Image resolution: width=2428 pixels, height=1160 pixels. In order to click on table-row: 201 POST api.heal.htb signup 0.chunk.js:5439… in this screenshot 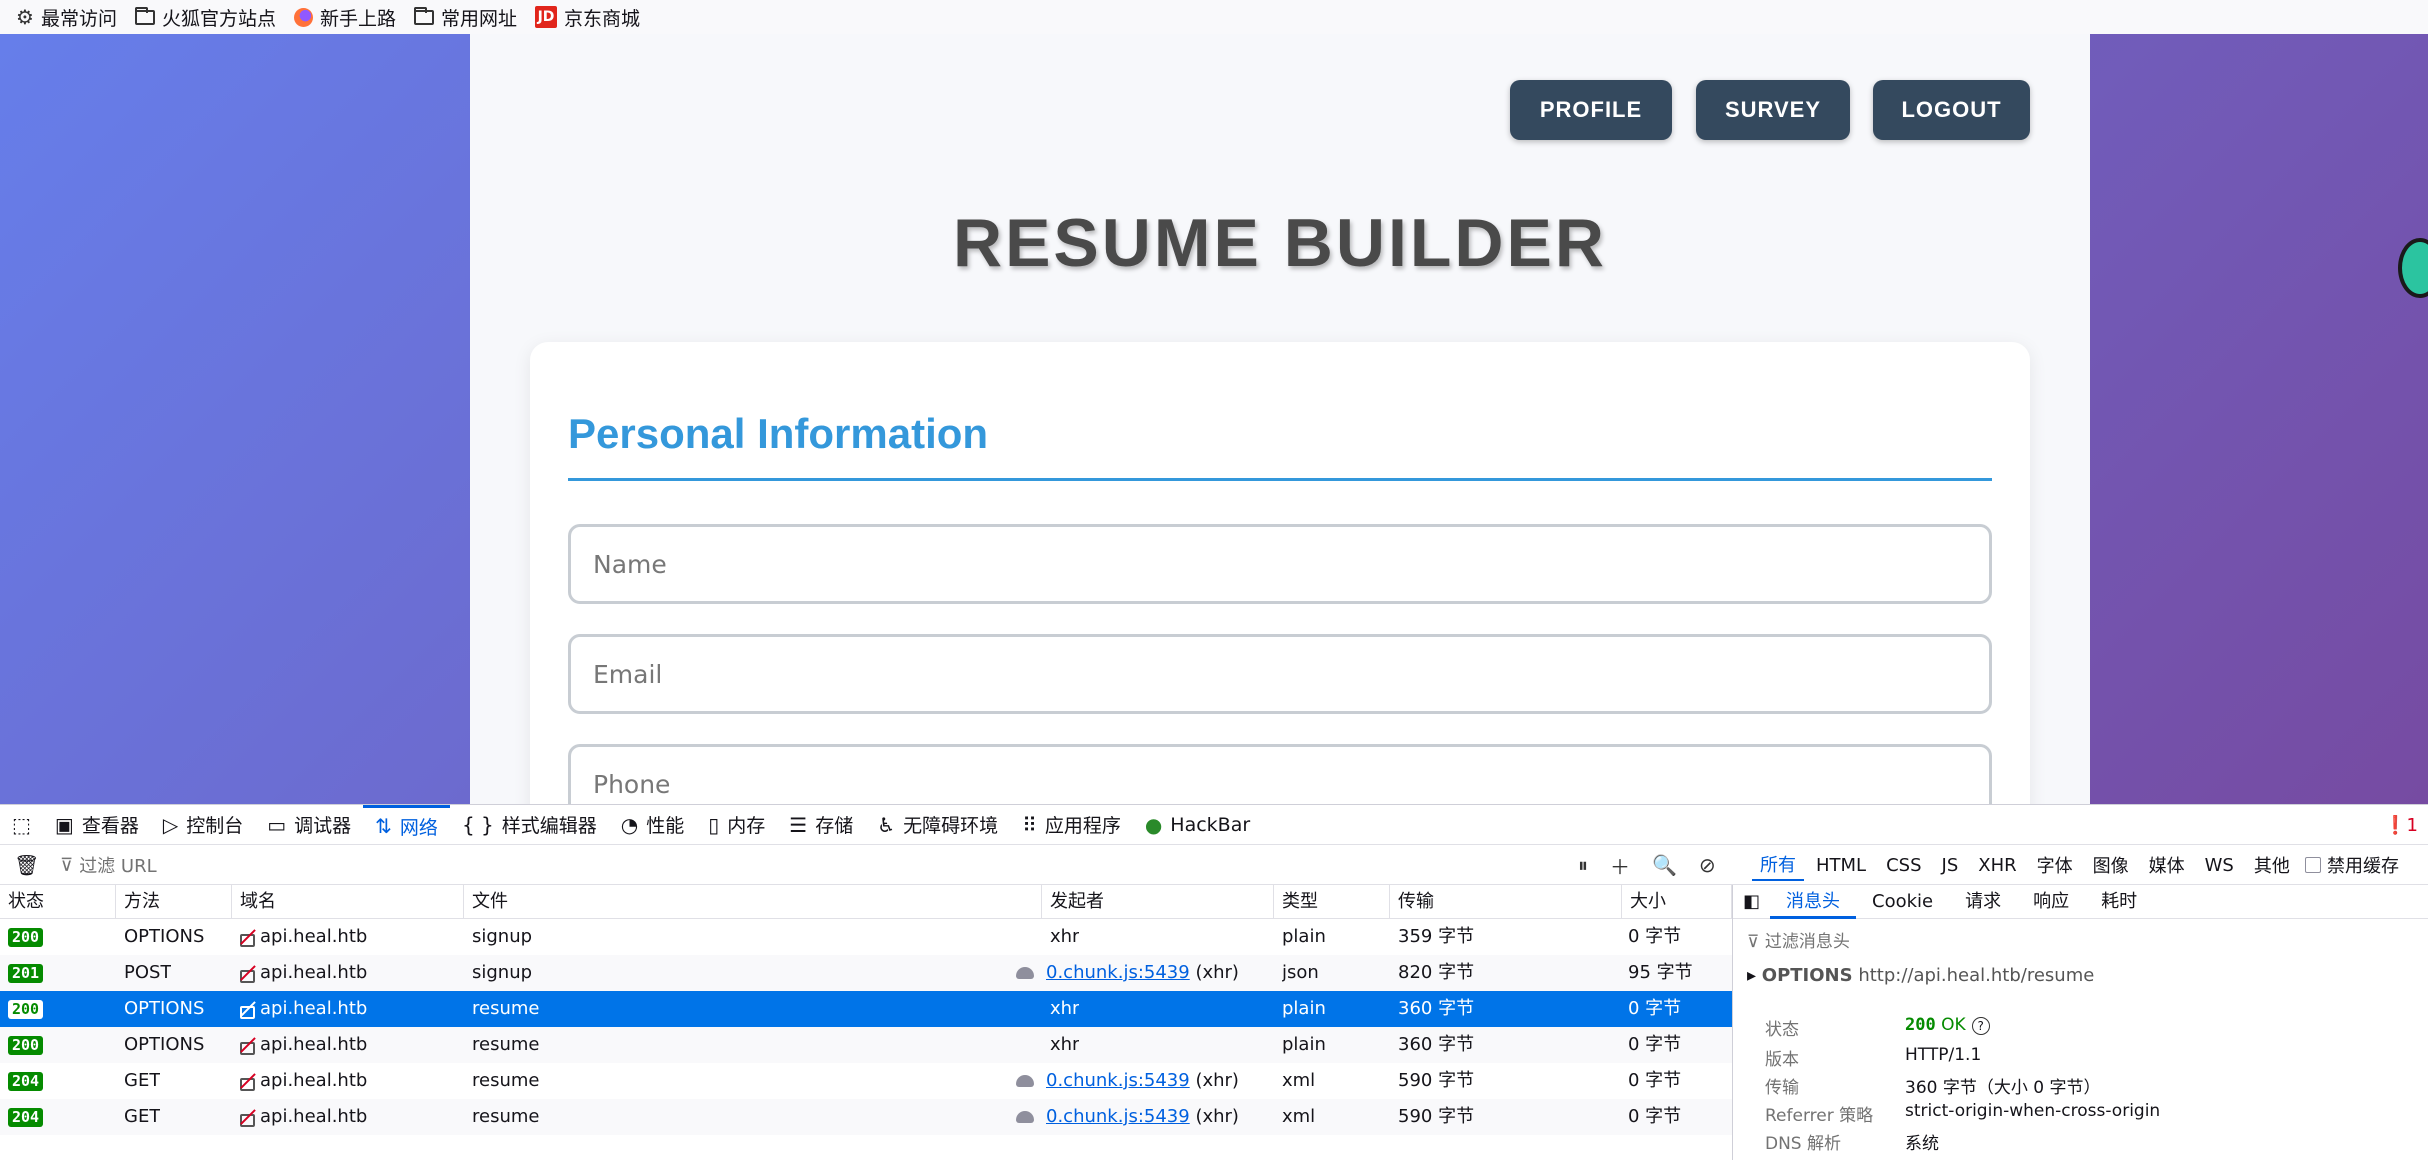, I will do `click(866, 973)`.